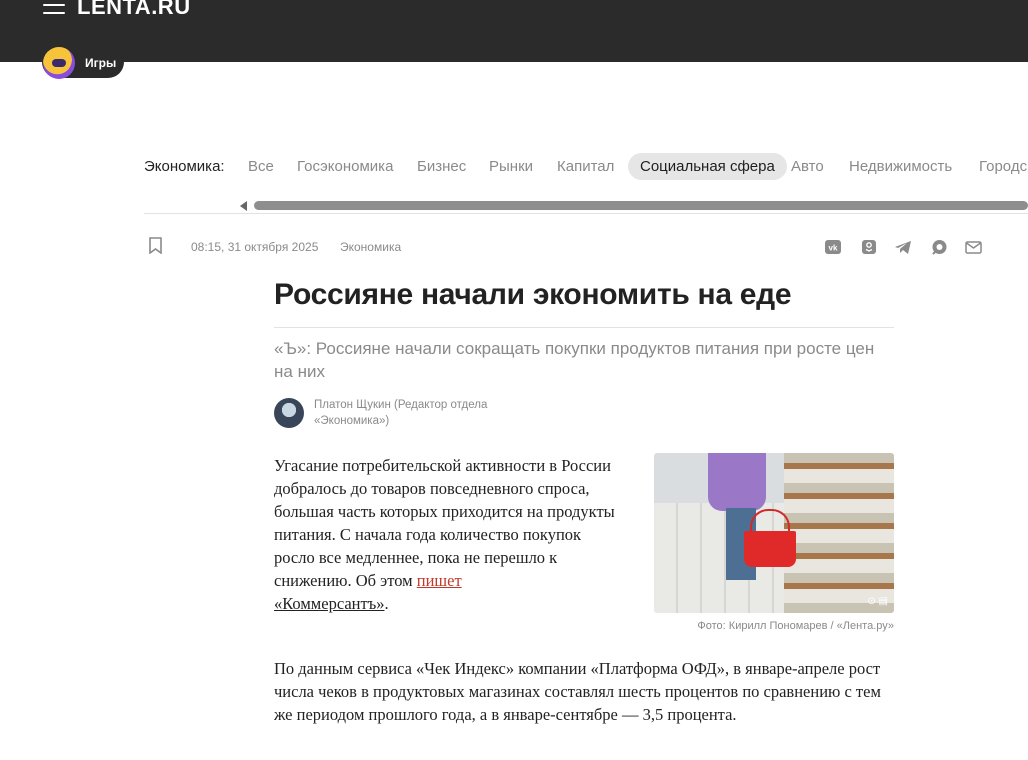 The height and width of the screenshot is (760, 1028). I want to click on rubric-auto: Авто, so click(807, 166).